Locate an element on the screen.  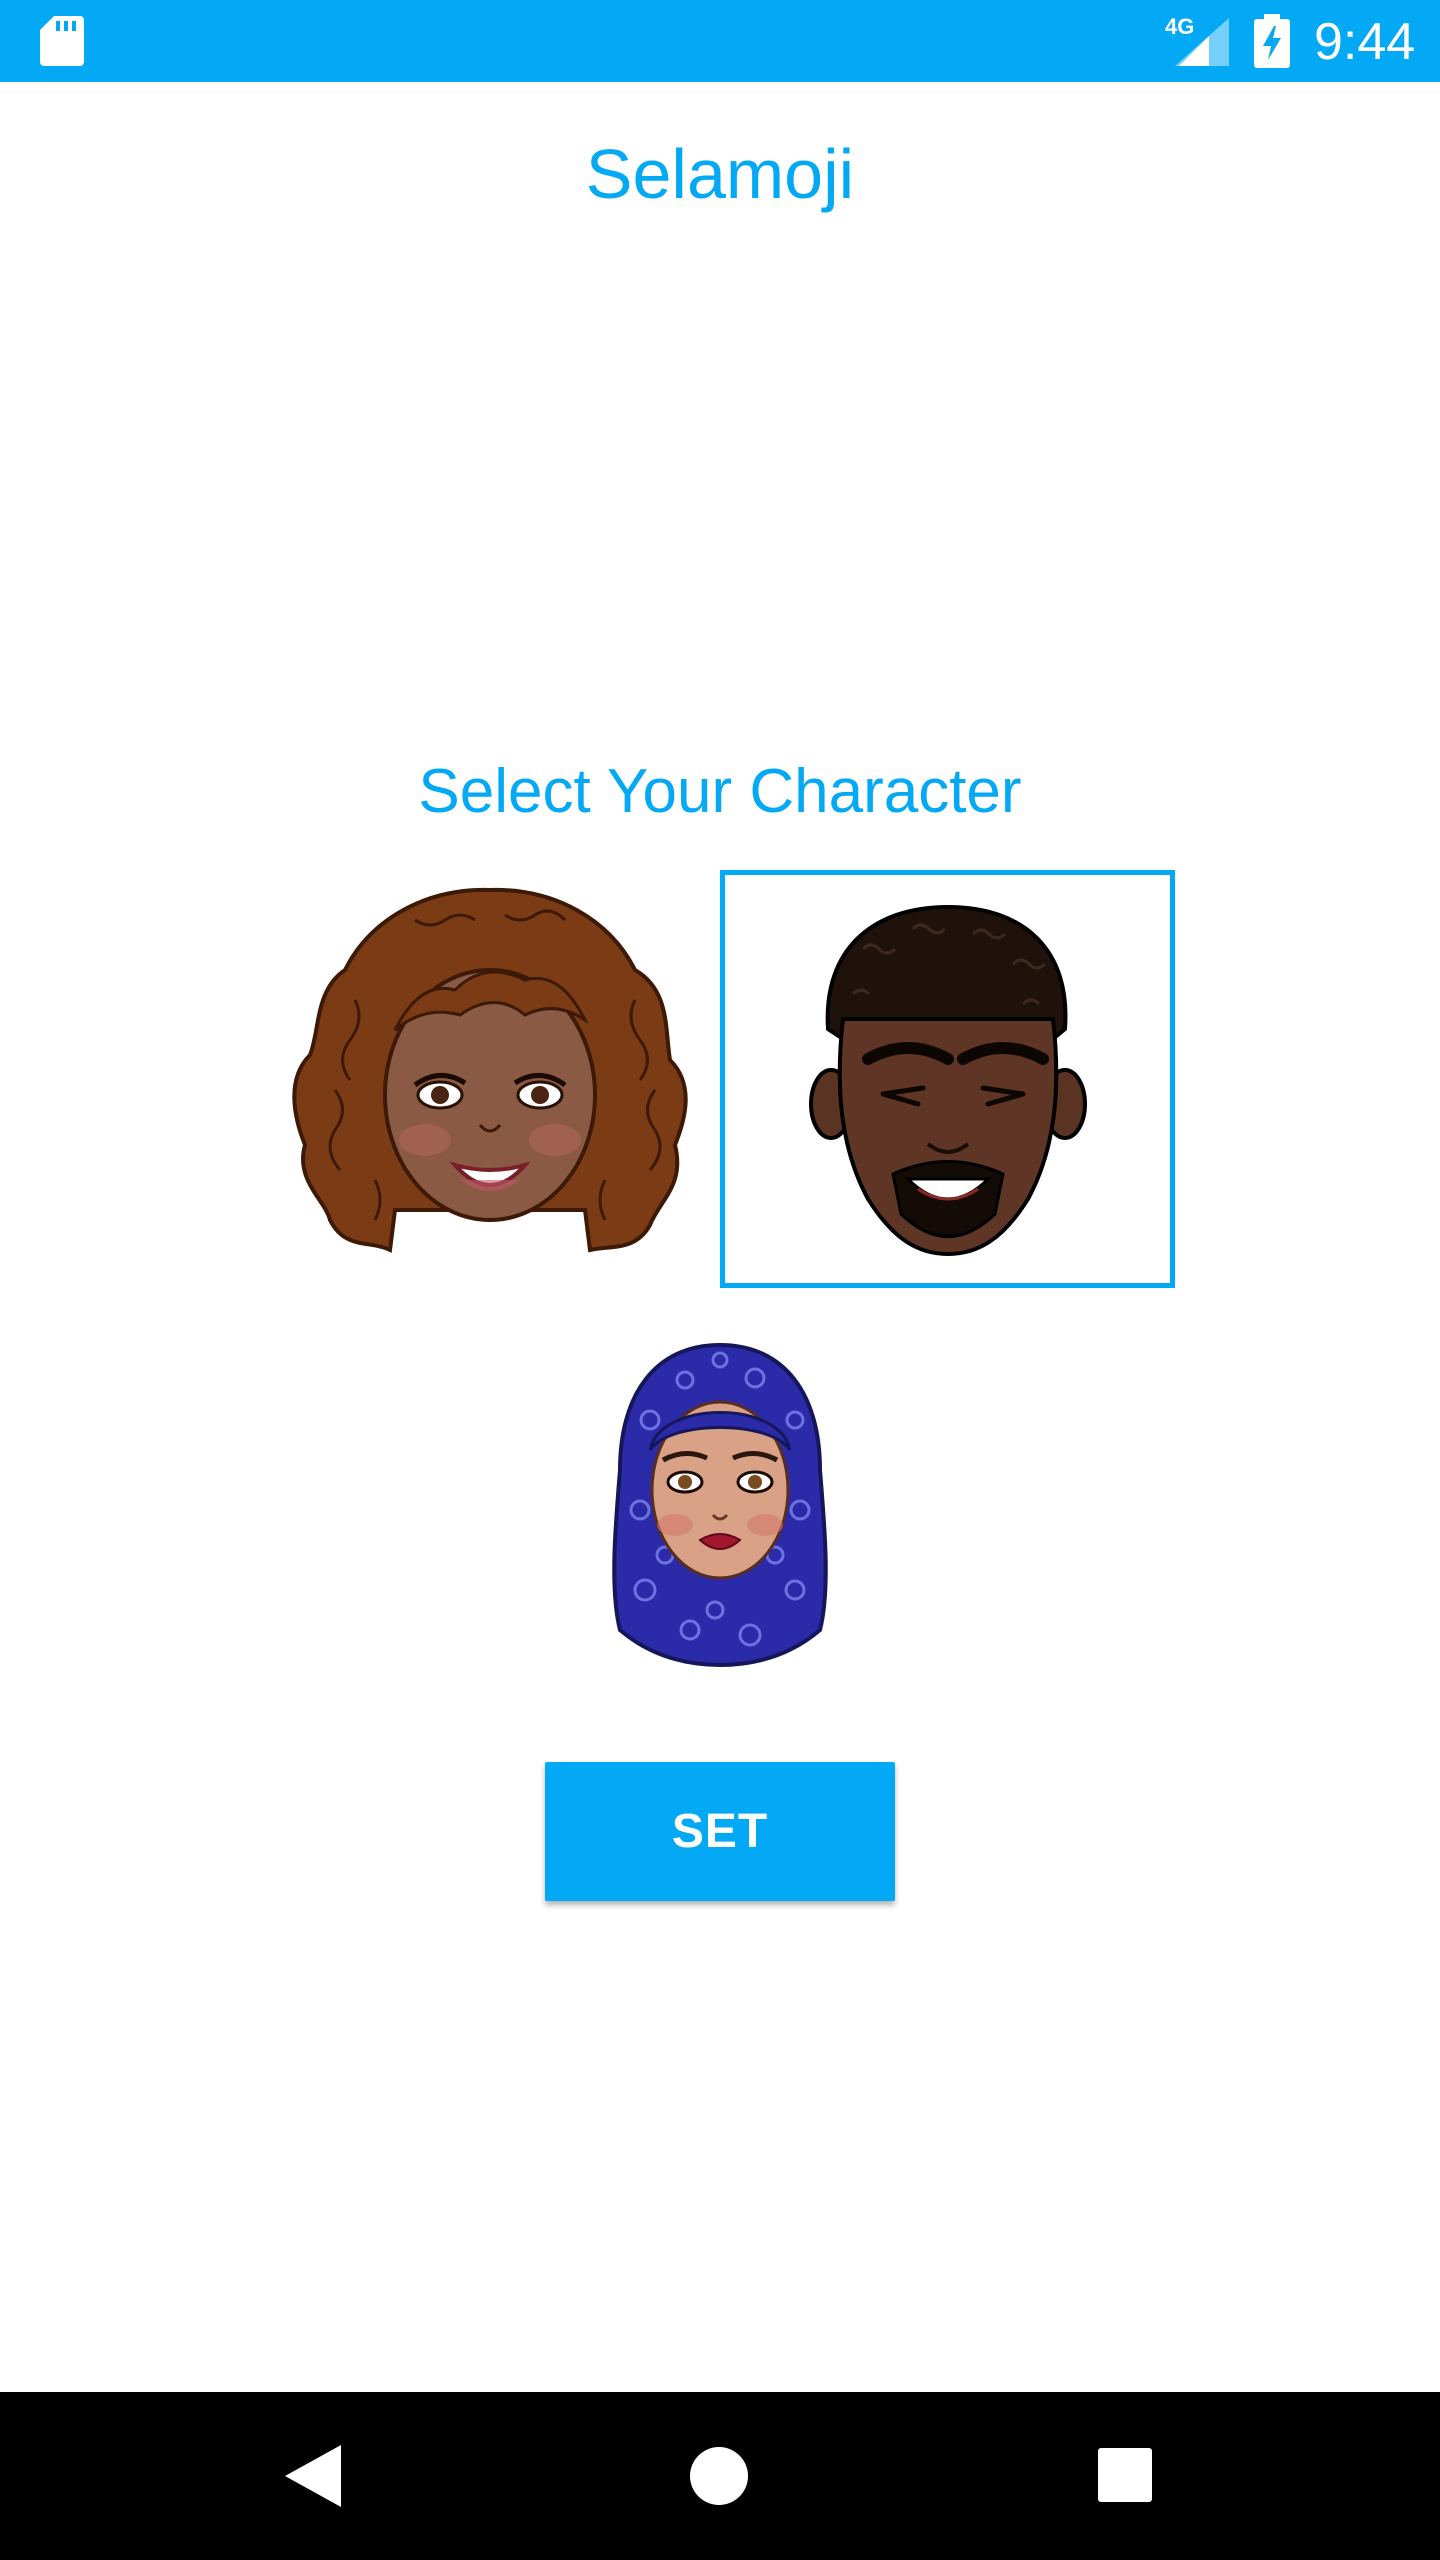
character-option-man-with-goatee is located at coordinates (947, 1079).